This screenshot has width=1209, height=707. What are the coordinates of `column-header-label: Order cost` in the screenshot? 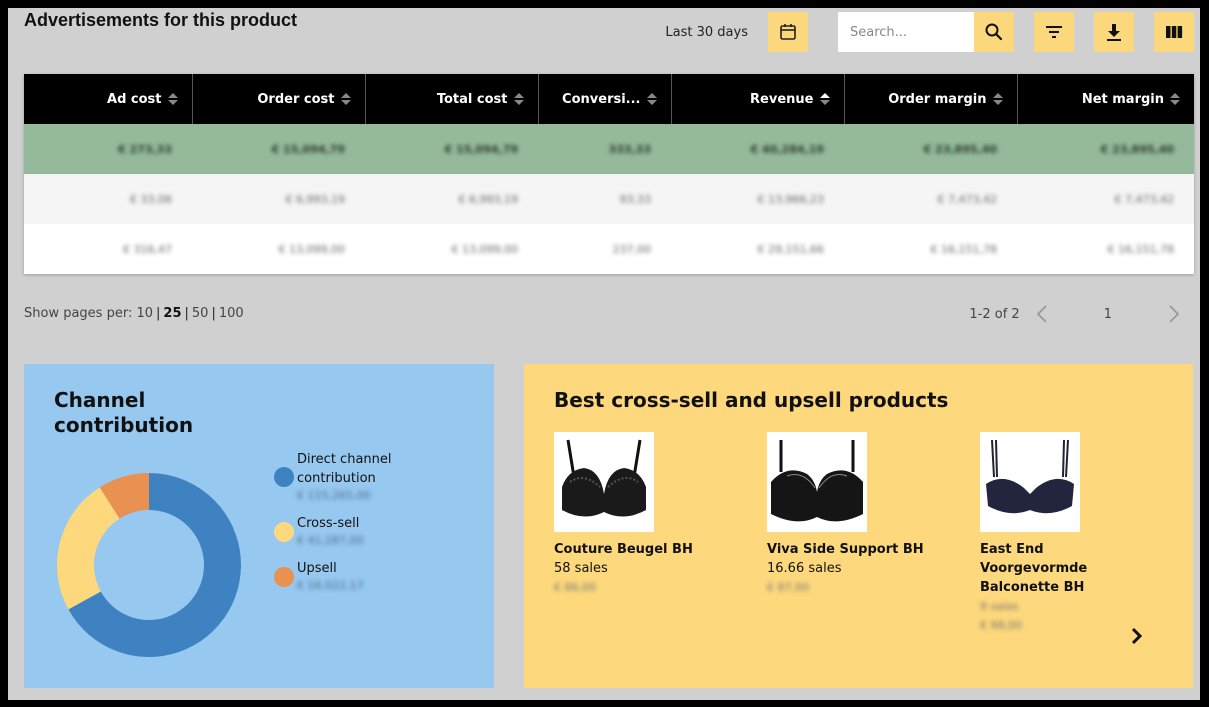 It's located at (296, 99).